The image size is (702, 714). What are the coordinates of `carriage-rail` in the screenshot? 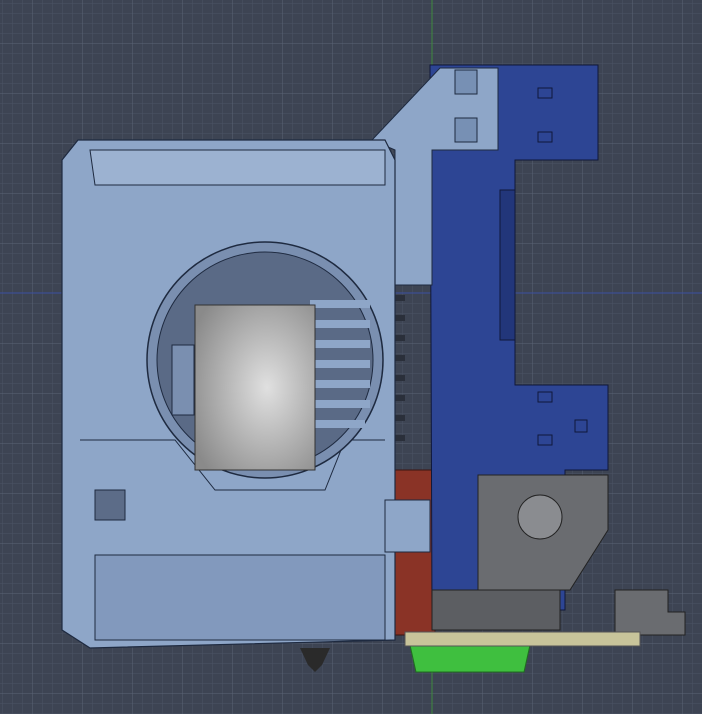 It's located at (507, 265).